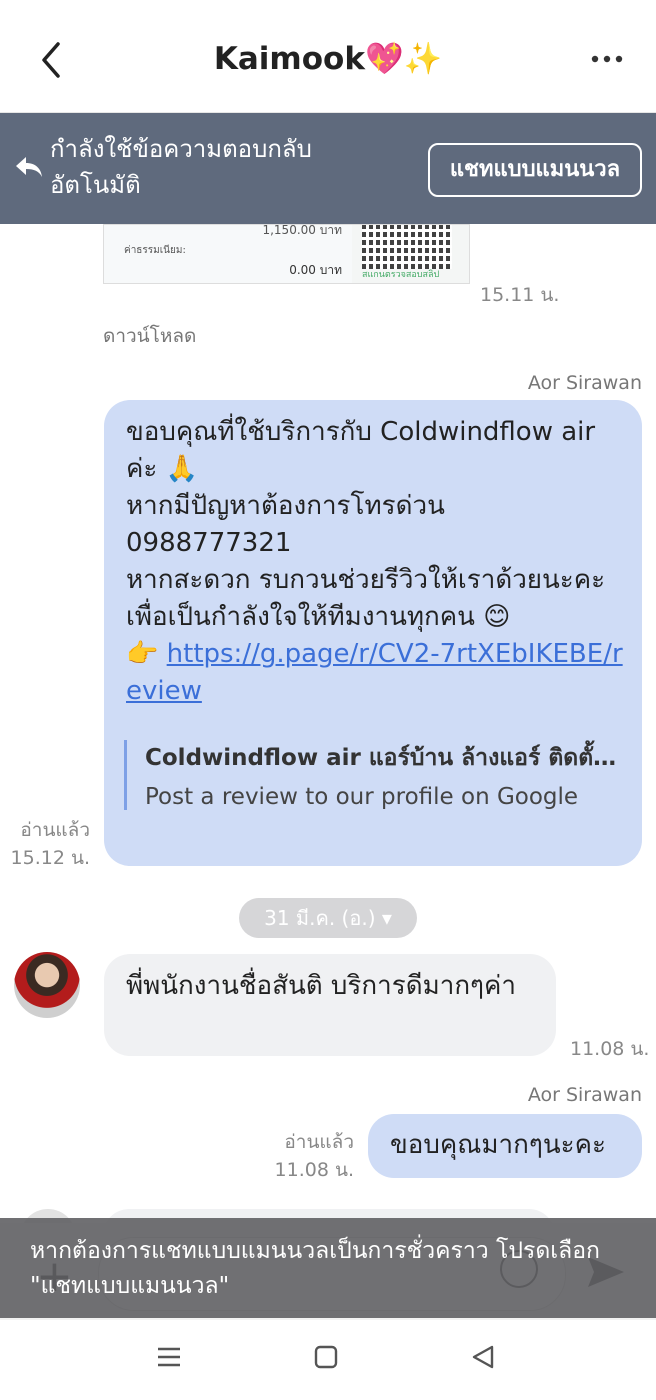 The image size is (656, 1400). Describe the element at coordinates (520, 295) in the screenshot. I see `message-time: 15.11 น.` at that location.